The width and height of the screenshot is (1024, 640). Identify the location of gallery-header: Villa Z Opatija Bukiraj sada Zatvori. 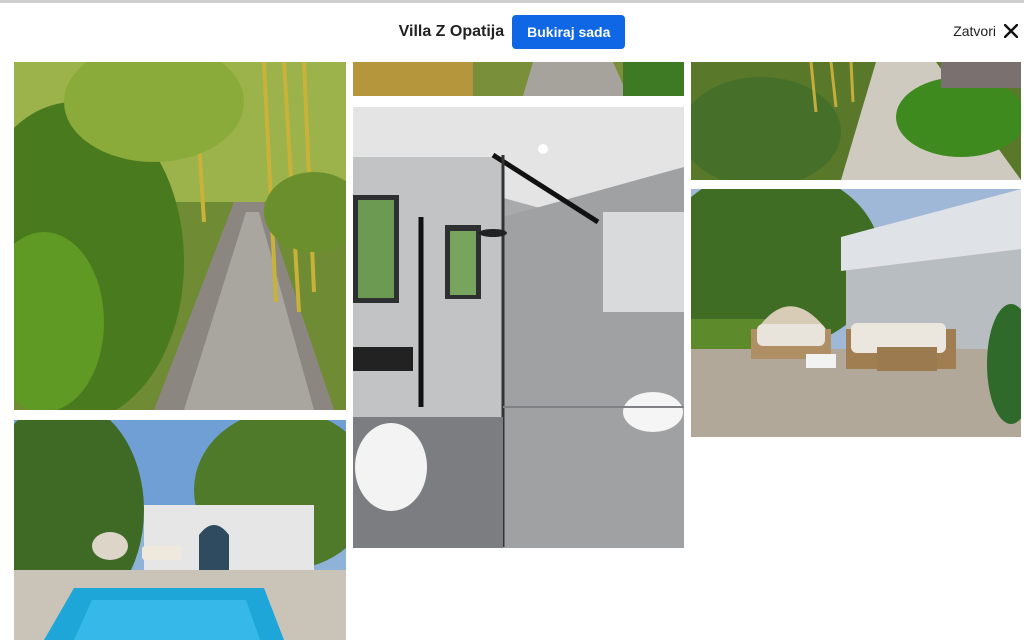
(512, 32).